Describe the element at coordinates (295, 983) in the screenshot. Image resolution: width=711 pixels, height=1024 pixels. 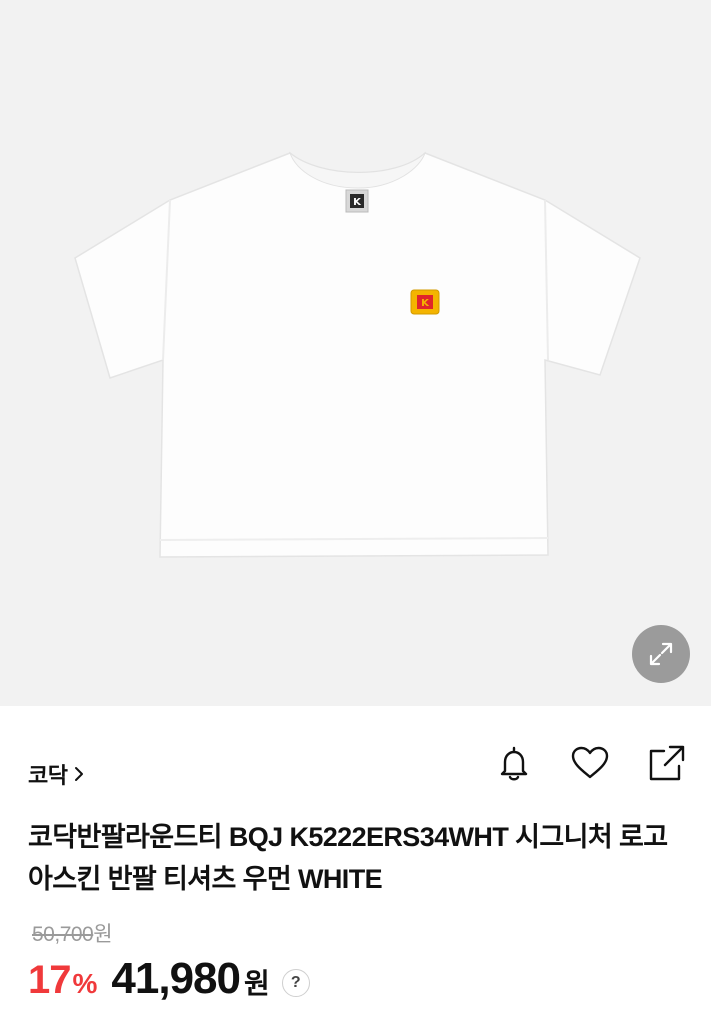
I see `price-help-icon: ?` at that location.